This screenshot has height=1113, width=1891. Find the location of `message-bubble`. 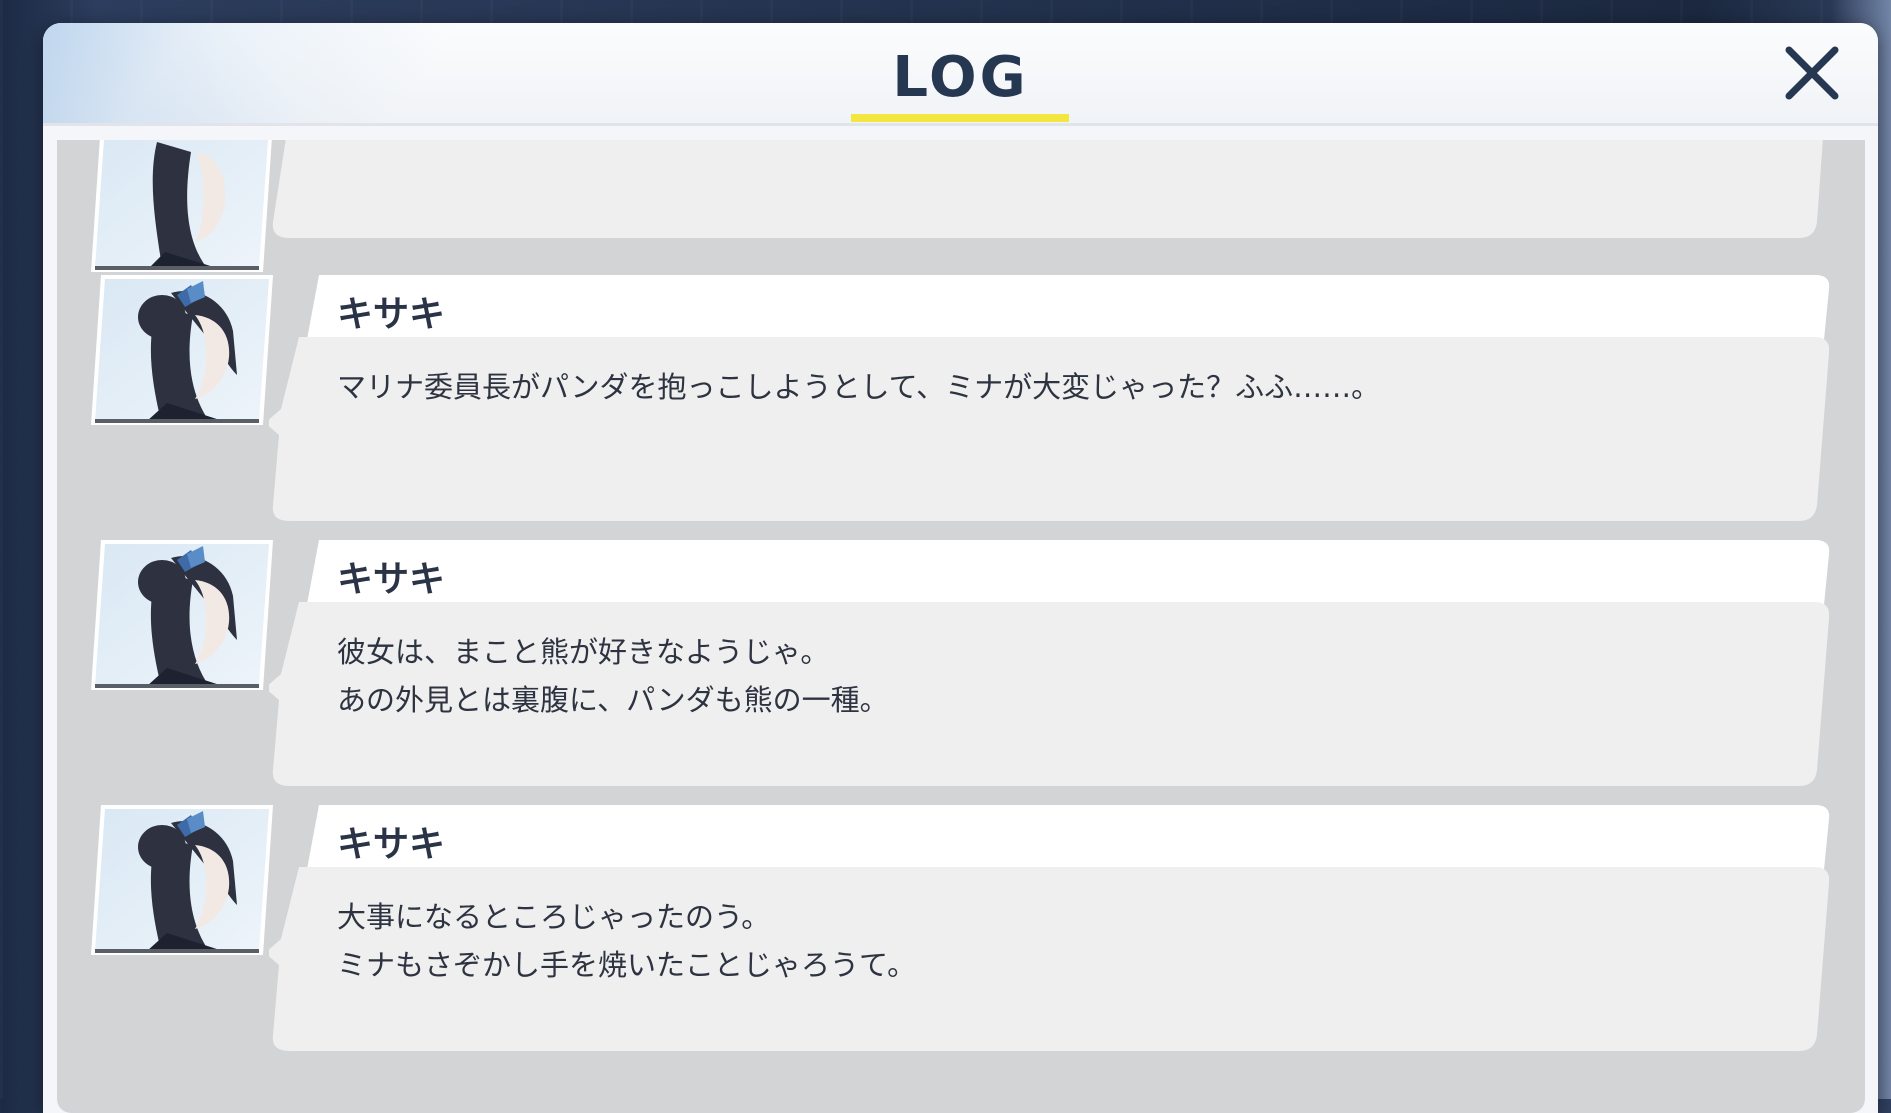

message-bubble is located at coordinates (1049, 189).